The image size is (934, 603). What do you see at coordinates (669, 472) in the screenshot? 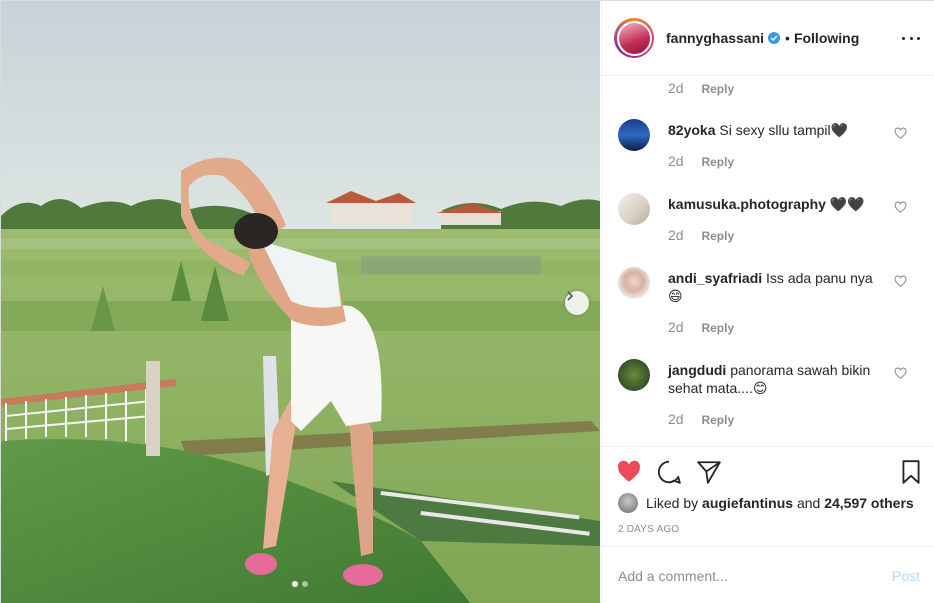
I see `comment-icon` at bounding box center [669, 472].